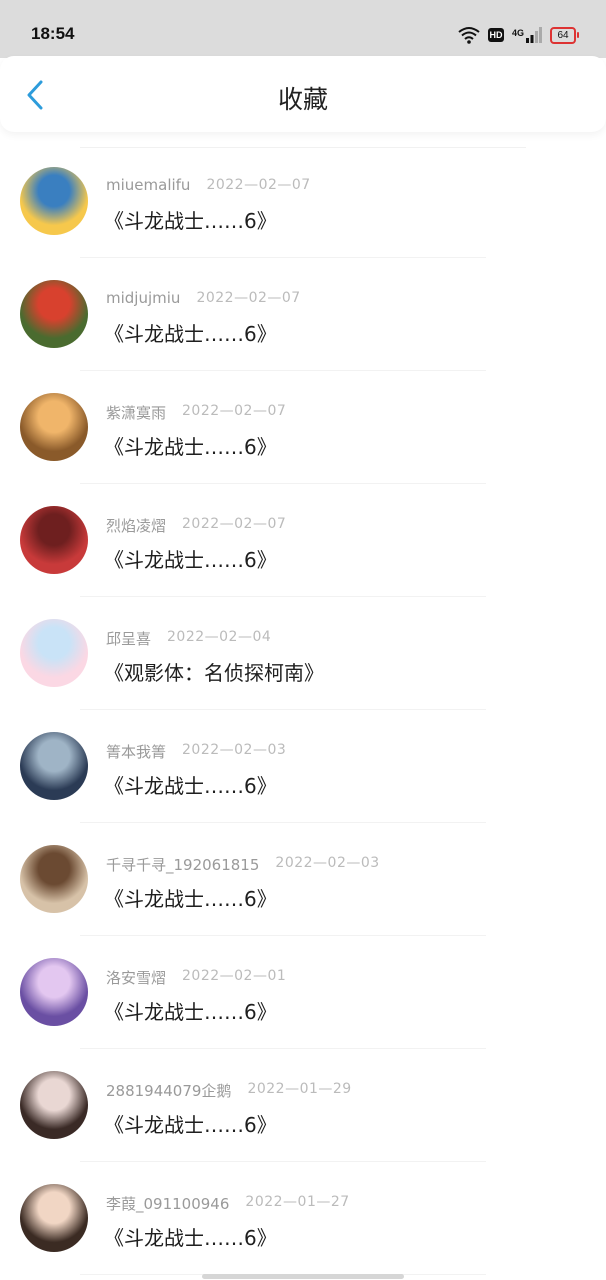  I want to click on status-icons: HD 4G 64, so click(518, 35).